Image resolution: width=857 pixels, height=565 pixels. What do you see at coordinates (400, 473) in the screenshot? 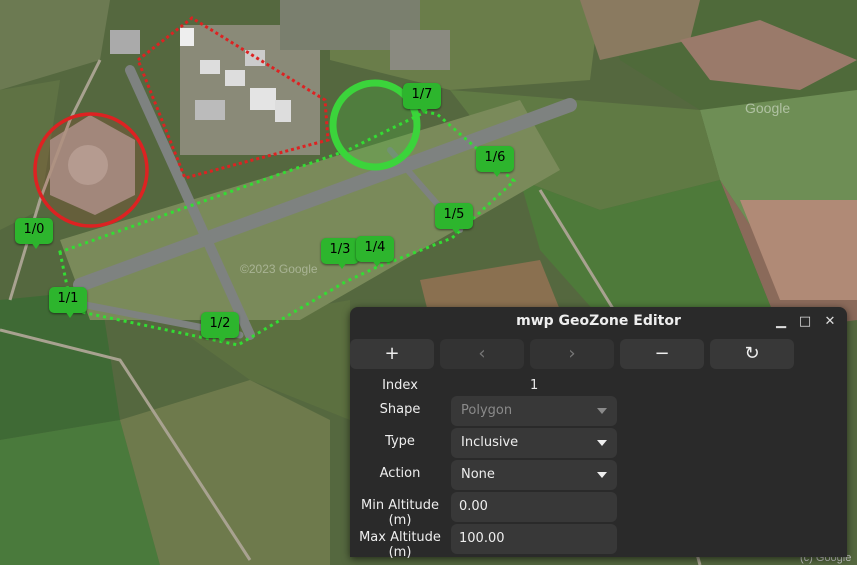
I see `action-label: Action` at bounding box center [400, 473].